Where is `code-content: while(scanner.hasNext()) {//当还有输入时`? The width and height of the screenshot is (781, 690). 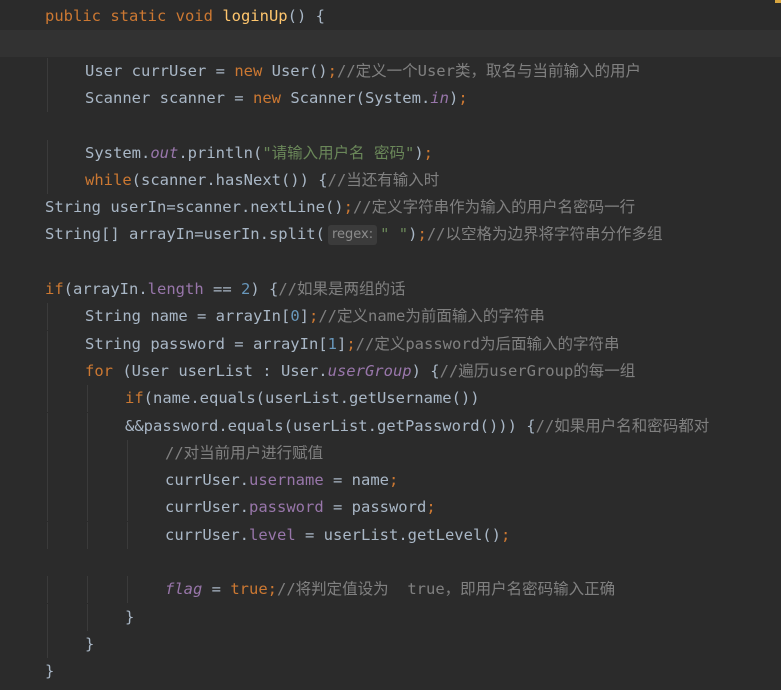 code-content: while(scanner.hasNext()) {//当还有输入时 is located at coordinates (262, 180).